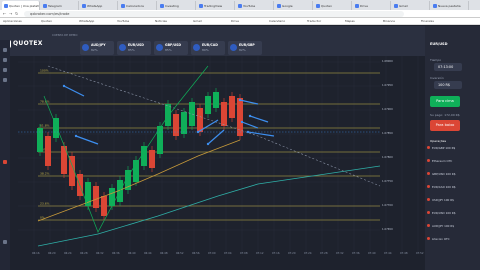 This screenshot has width=480, height=270. Describe the element at coordinates (5, 80) in the screenshot. I see `timeframe-icon` at that location.